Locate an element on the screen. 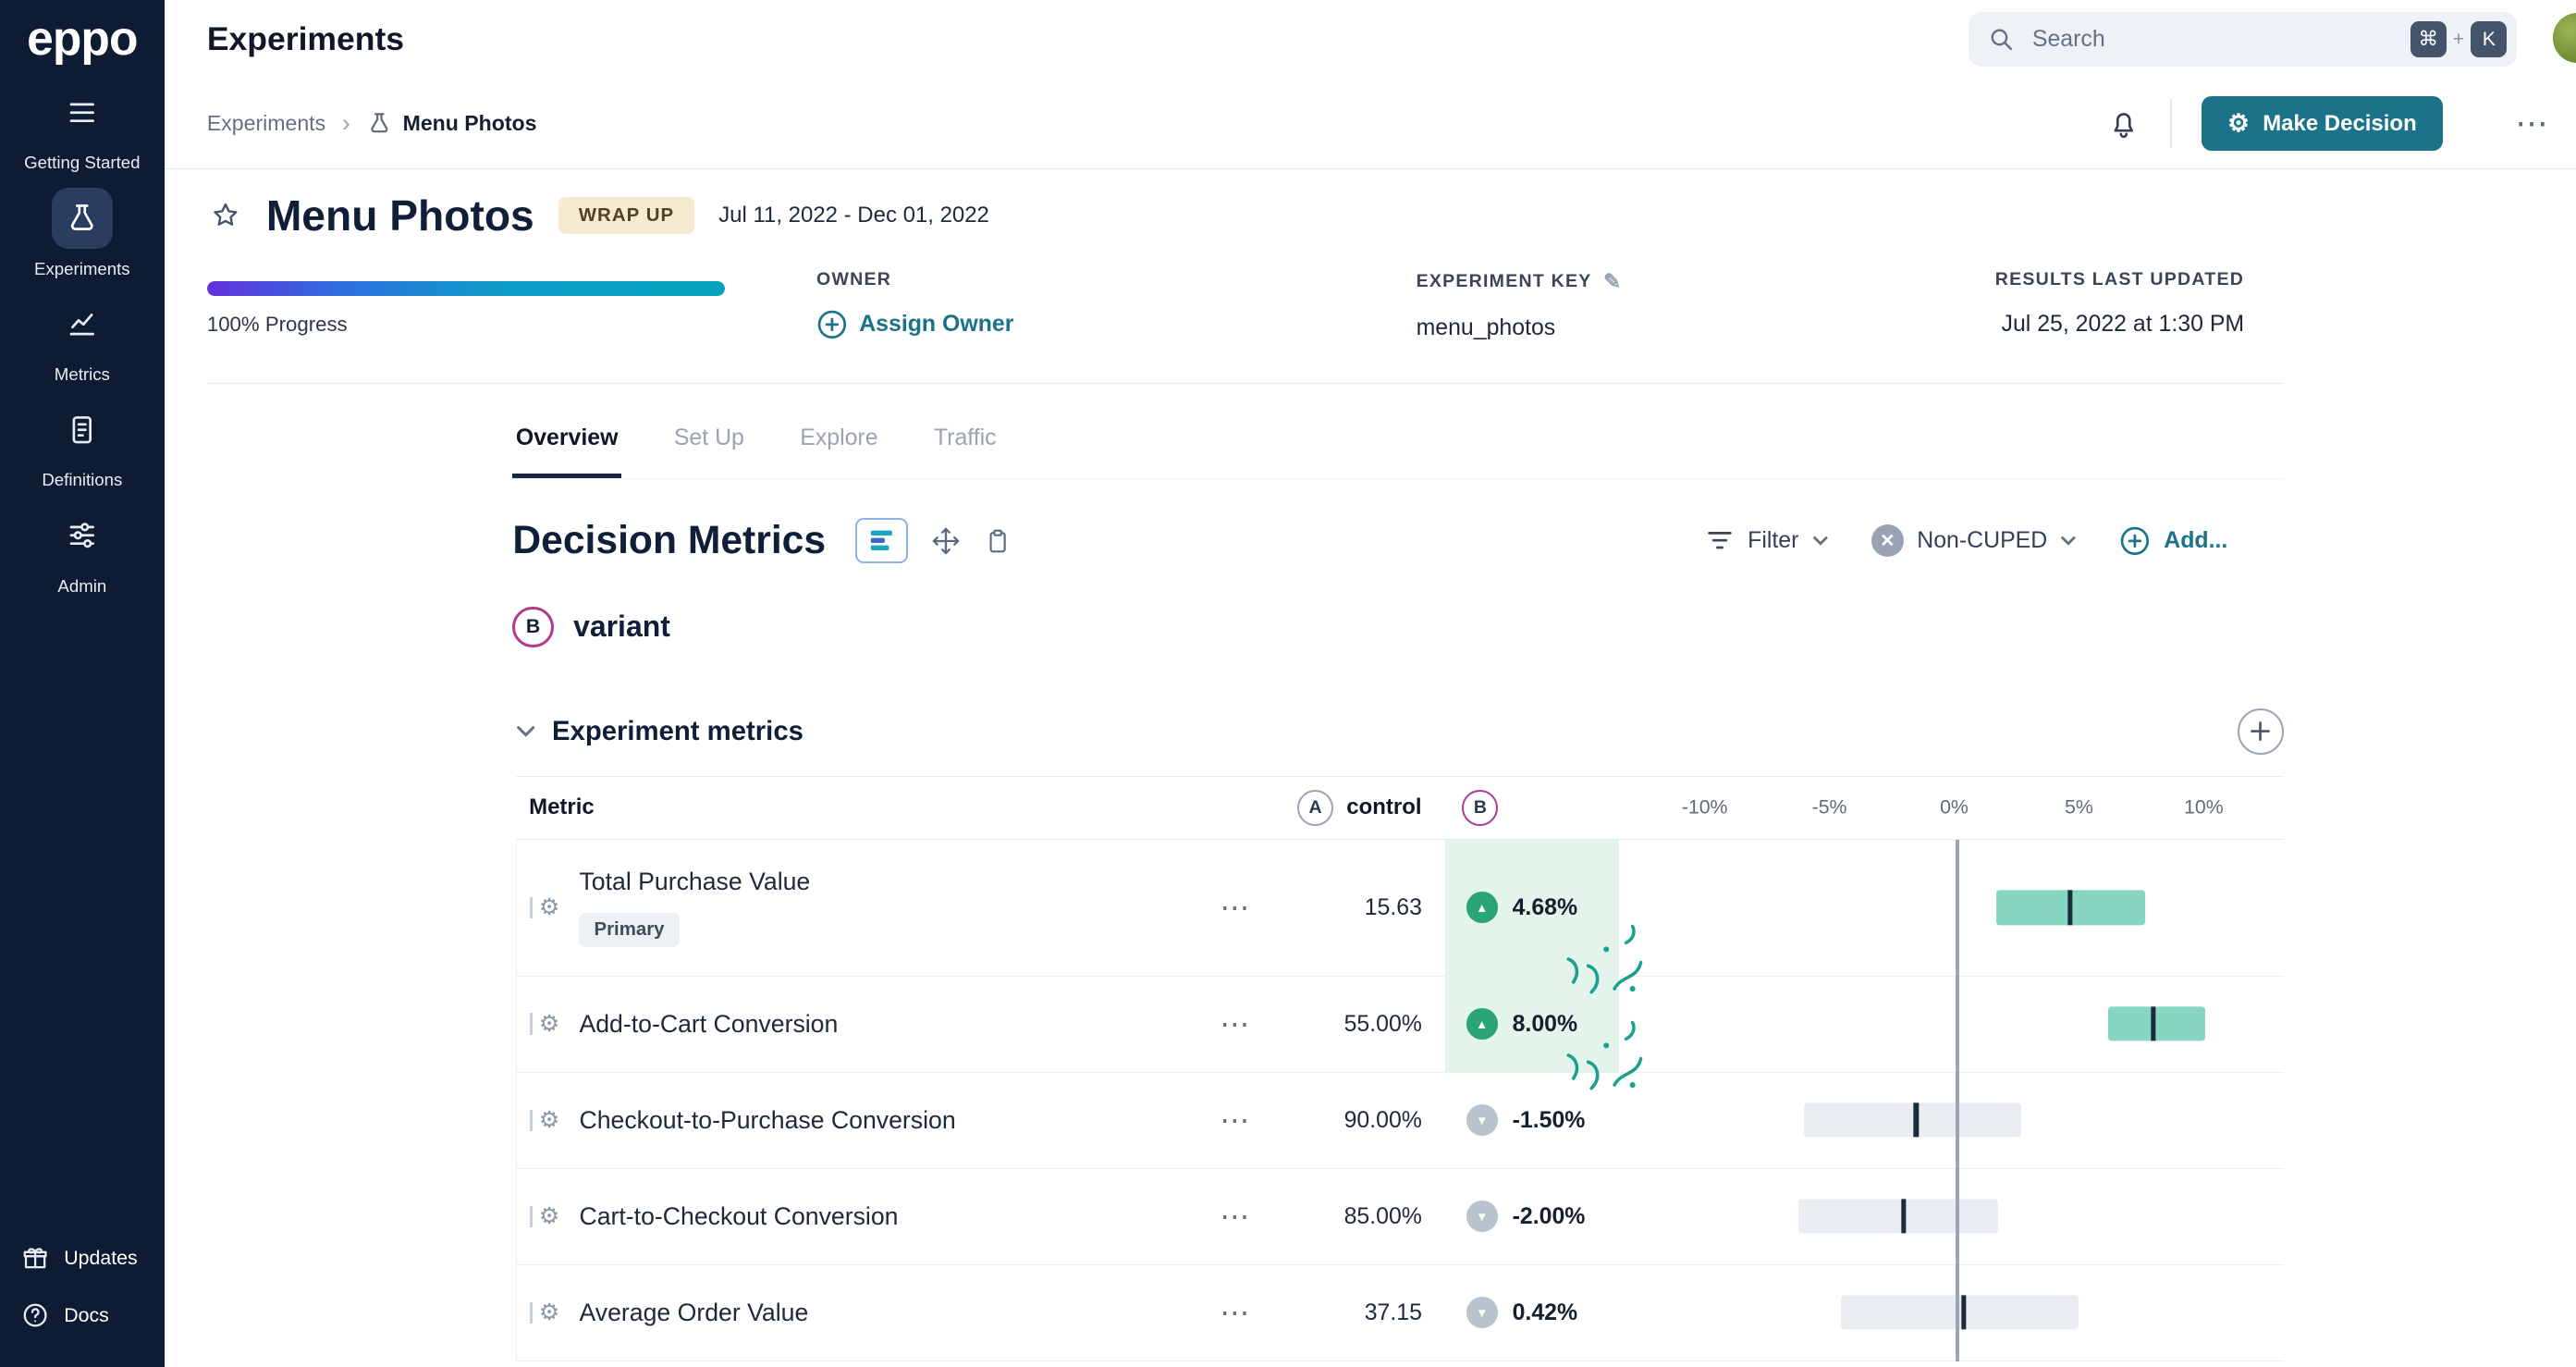 This screenshot has width=2576, height=1367. filter-dropdown: Filter is located at coordinates (1766, 540).